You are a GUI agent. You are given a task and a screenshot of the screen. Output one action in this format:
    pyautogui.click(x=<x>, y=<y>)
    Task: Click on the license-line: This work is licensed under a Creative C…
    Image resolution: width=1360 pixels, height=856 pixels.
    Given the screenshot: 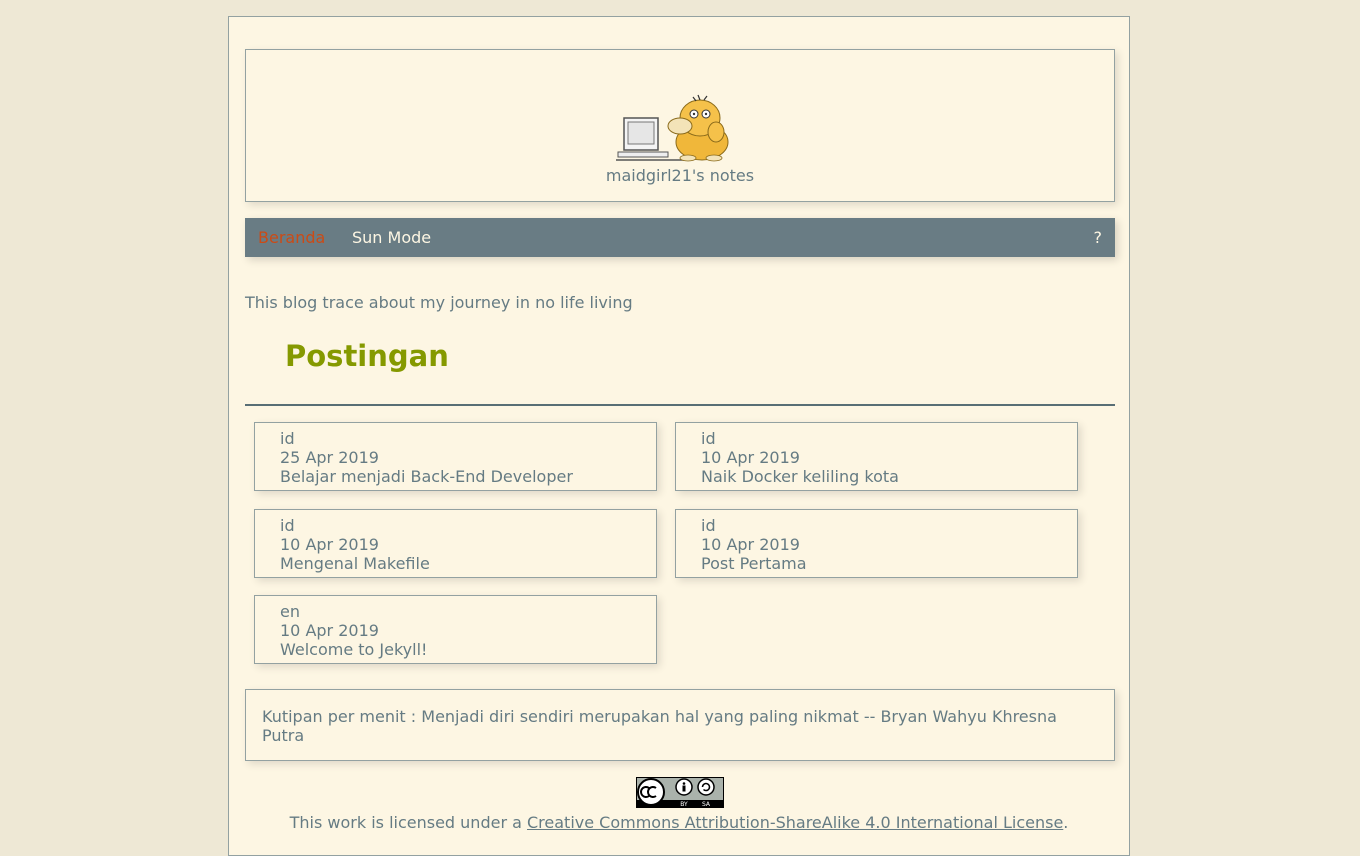 What is the action you would take?
    pyautogui.click(x=679, y=822)
    